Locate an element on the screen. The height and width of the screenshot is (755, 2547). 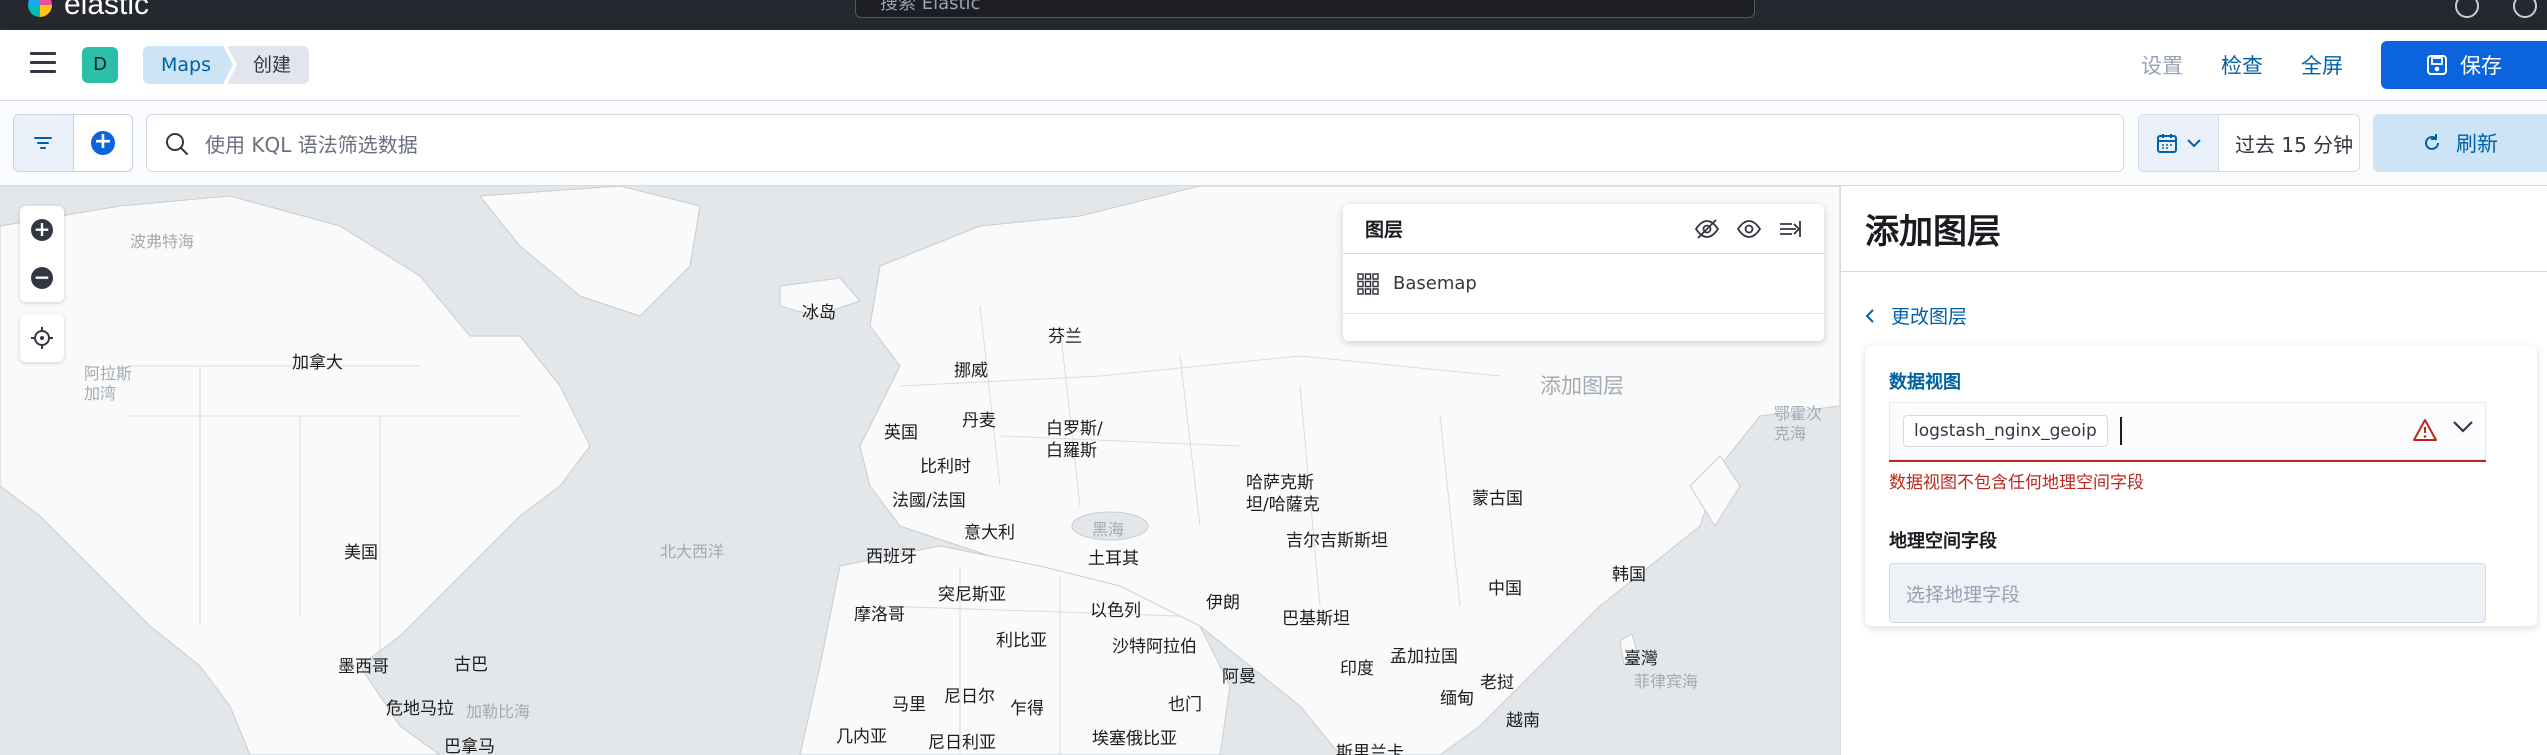
brand-name: elastic is located at coordinates (107, 10).